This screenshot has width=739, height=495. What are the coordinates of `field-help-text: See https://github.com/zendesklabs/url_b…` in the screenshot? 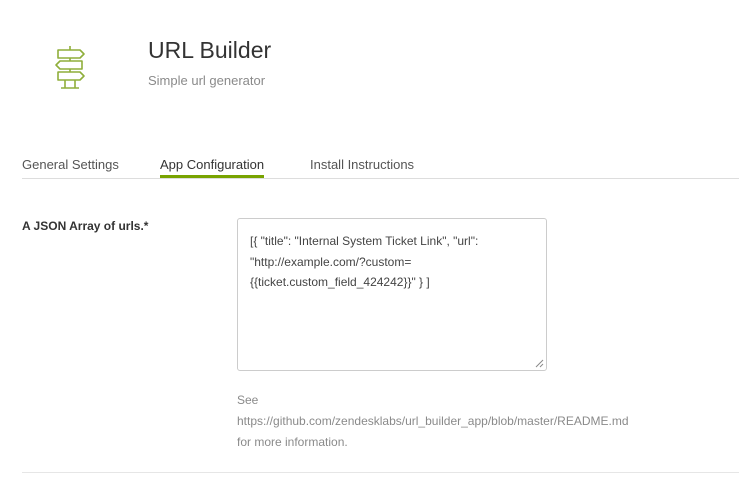 It's located at (433, 421).